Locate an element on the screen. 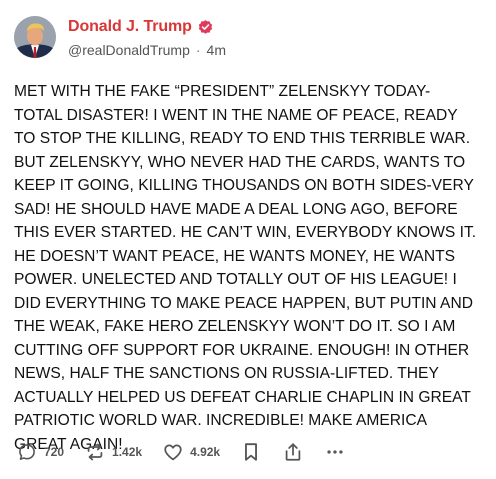  more-options-button is located at coordinates (335, 452).